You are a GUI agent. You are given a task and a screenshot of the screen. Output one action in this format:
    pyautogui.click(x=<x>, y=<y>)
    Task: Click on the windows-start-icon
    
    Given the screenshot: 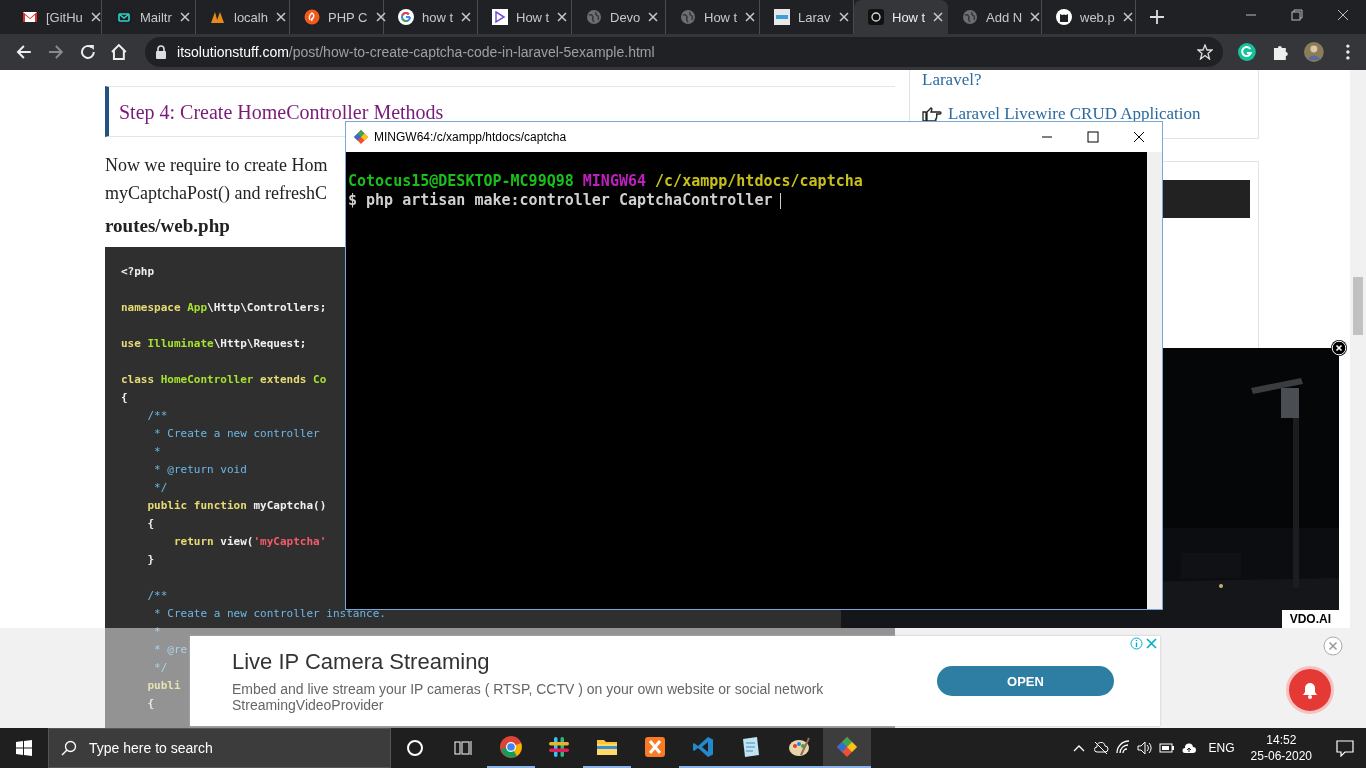 What is the action you would take?
    pyautogui.click(x=24, y=748)
    